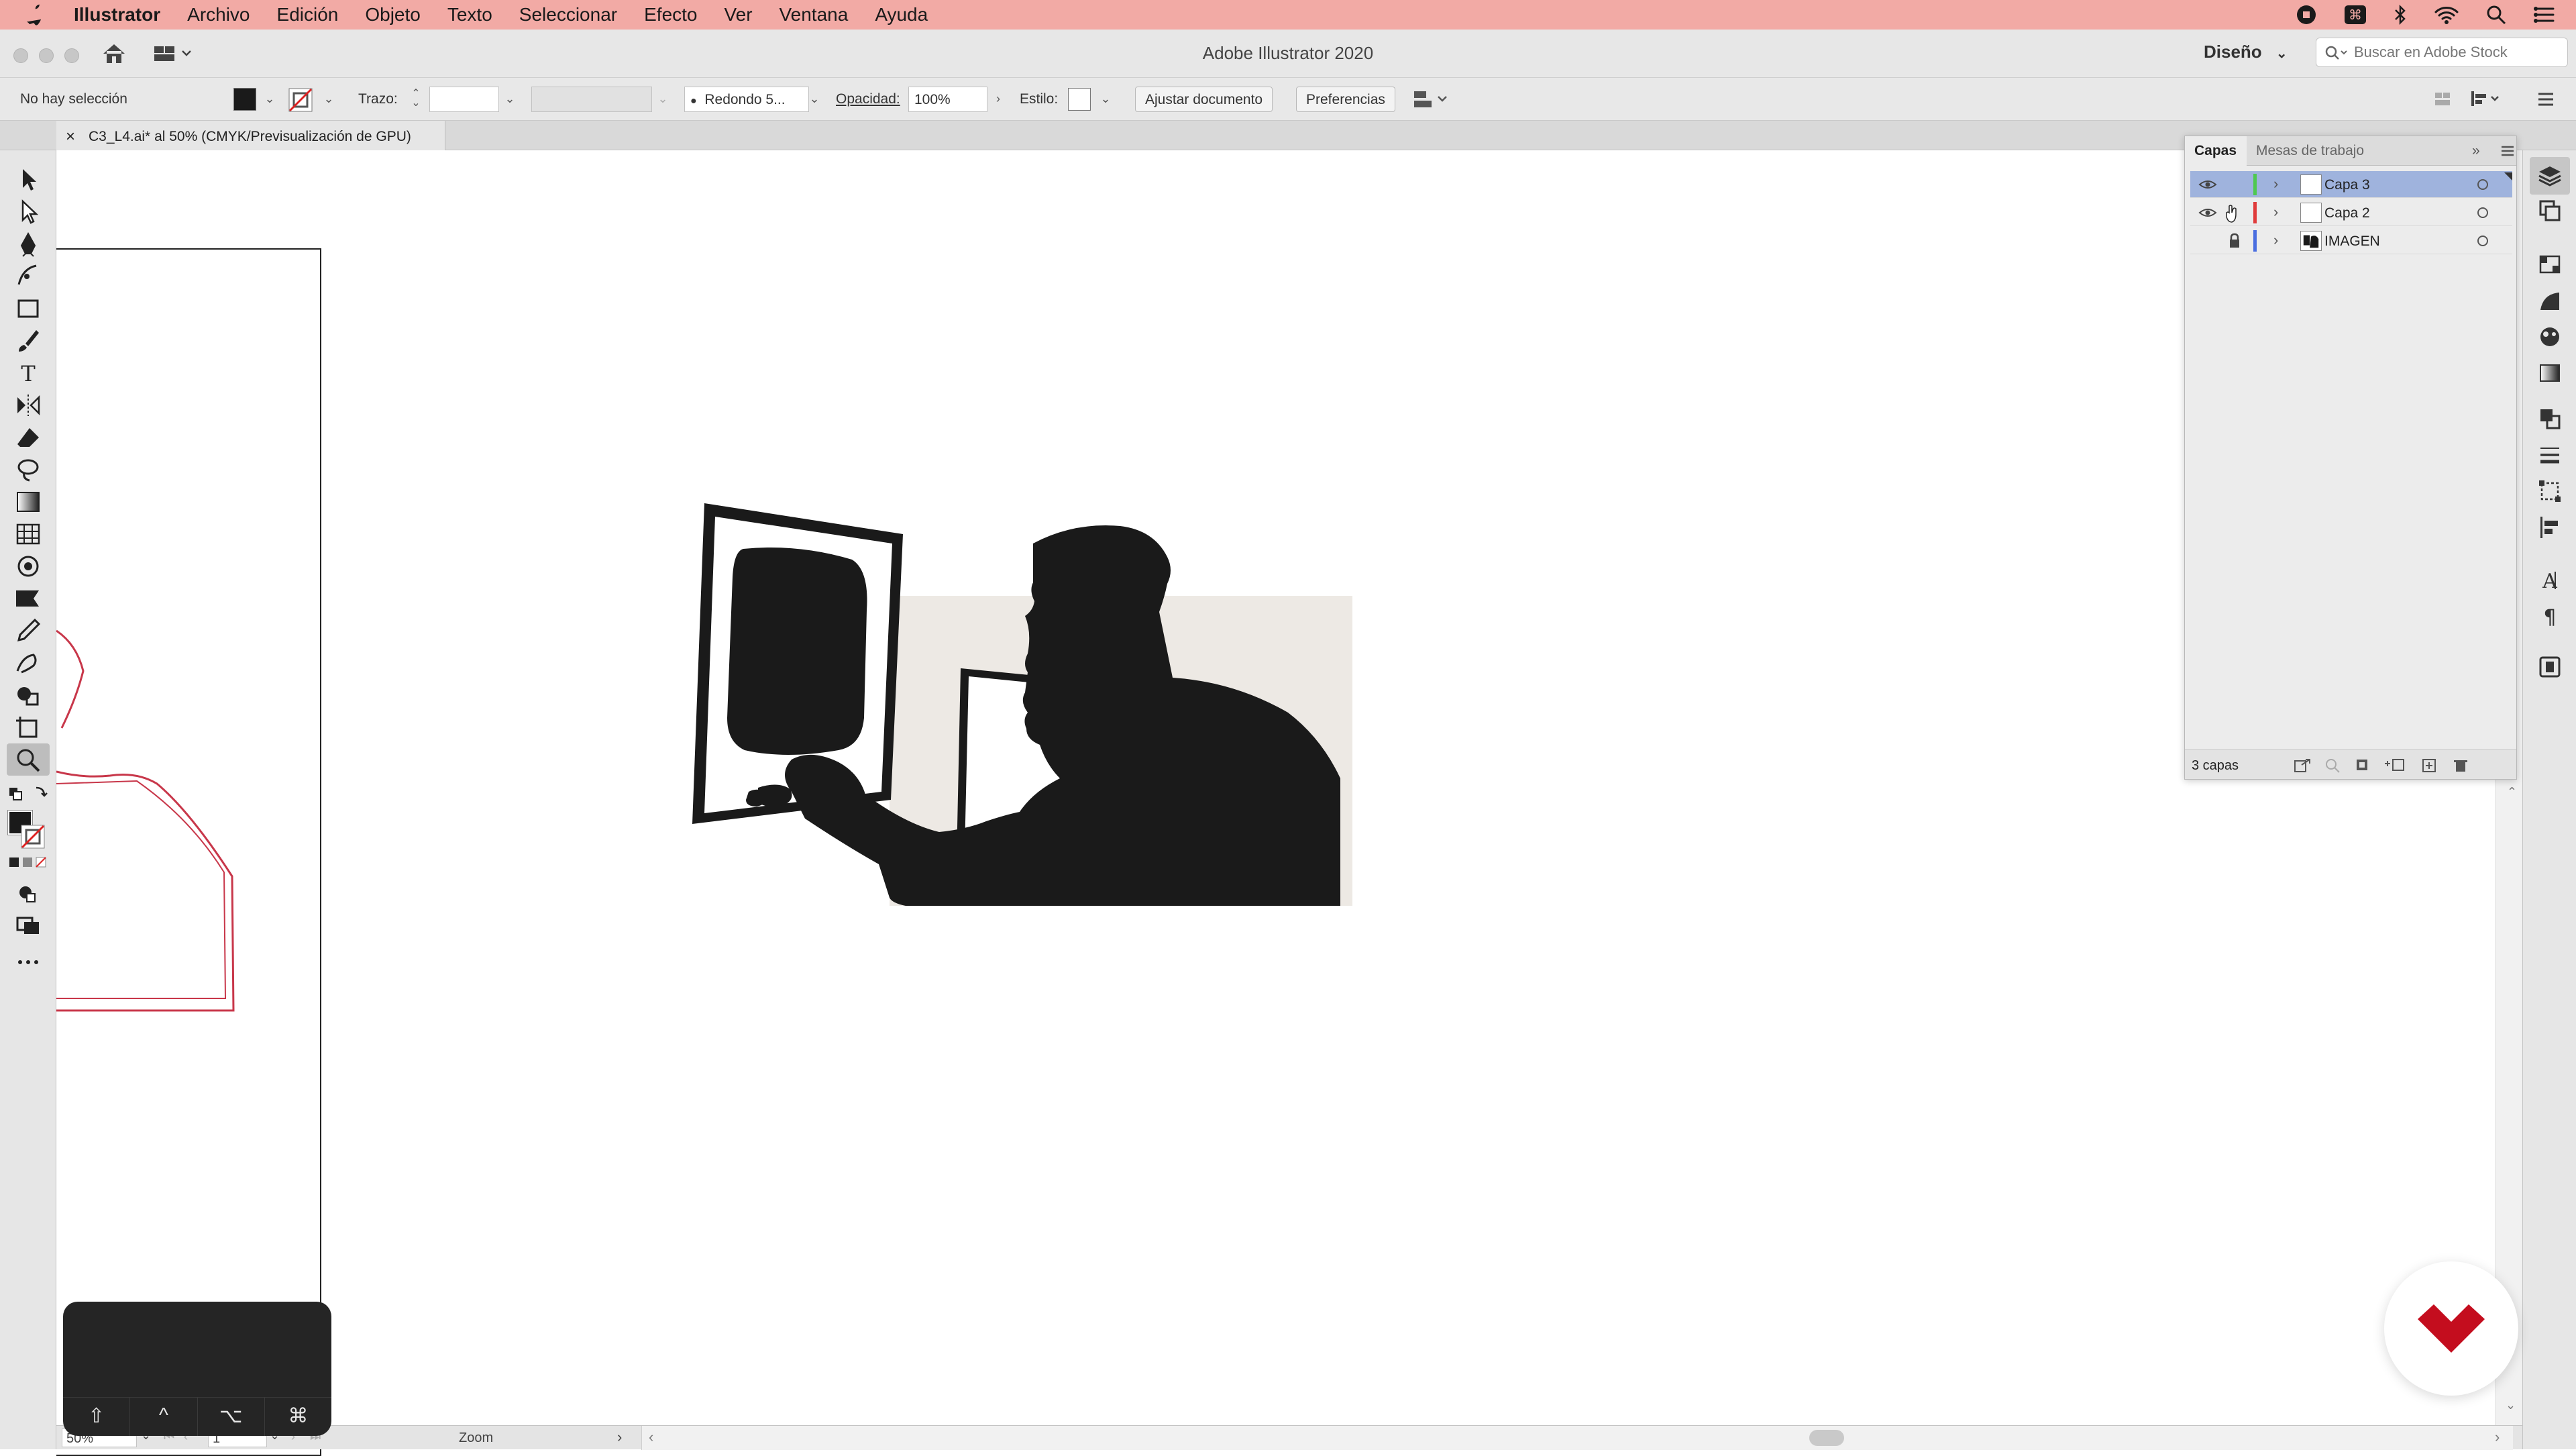 The image size is (2576, 1456). I want to click on spotlight-search-icon, so click(2496, 15).